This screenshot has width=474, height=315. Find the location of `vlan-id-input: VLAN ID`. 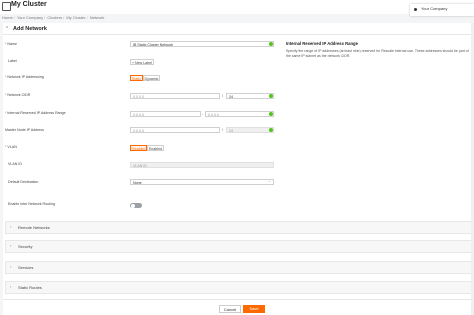

vlan-id-input: VLAN ID is located at coordinates (202, 165).